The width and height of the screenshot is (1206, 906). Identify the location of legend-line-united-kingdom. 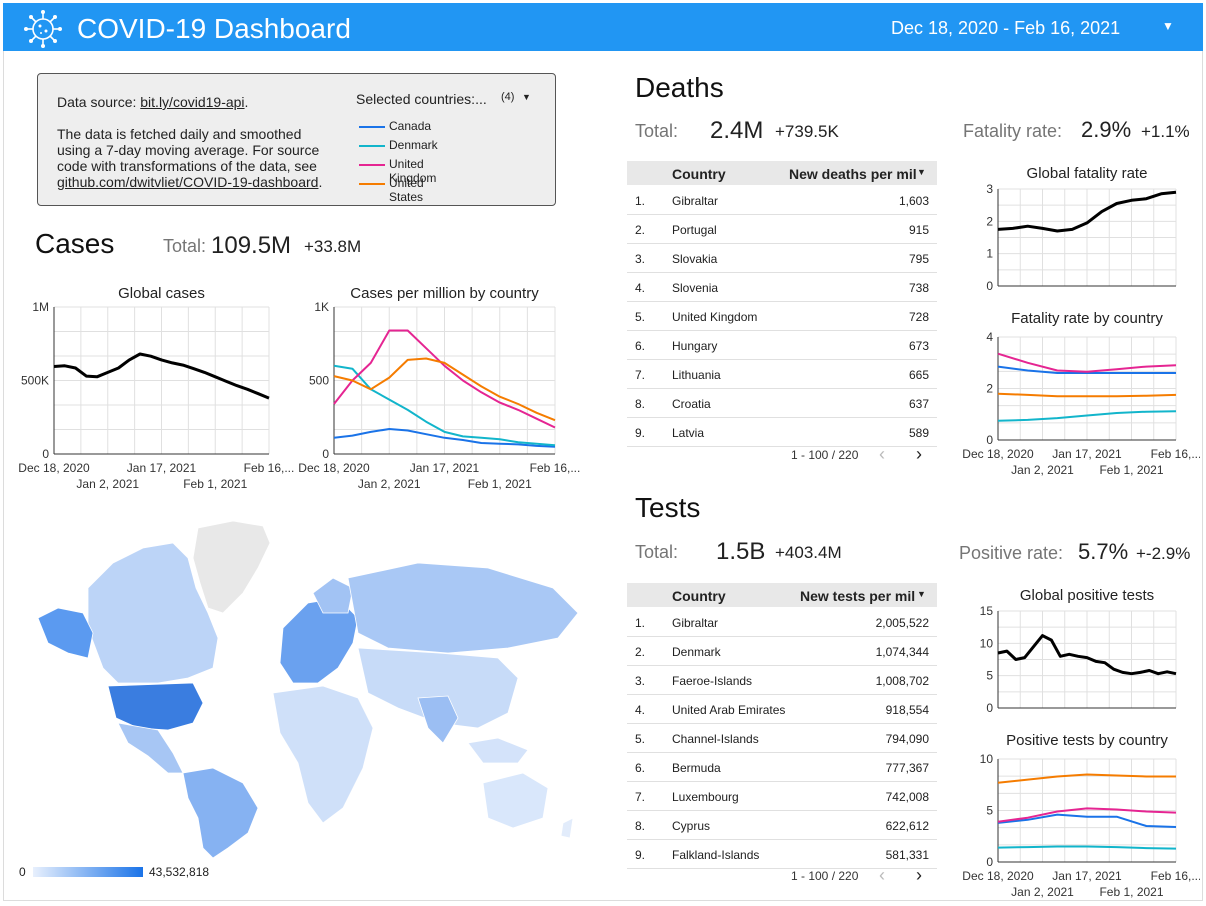
(372, 165).